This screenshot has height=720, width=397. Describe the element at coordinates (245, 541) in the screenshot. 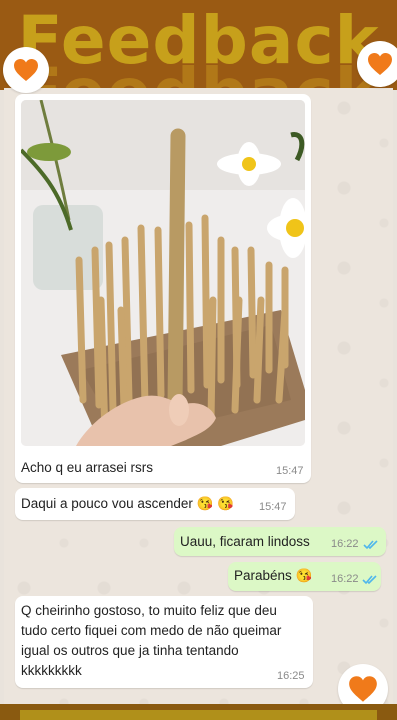

I see `message-text: Uauu, ficaram lindoss` at that location.